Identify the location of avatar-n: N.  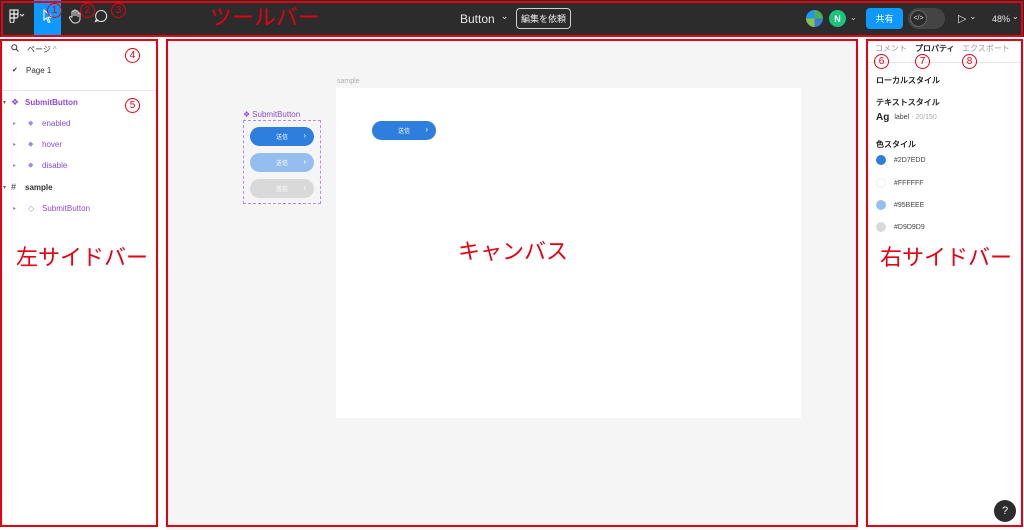
(837, 18).